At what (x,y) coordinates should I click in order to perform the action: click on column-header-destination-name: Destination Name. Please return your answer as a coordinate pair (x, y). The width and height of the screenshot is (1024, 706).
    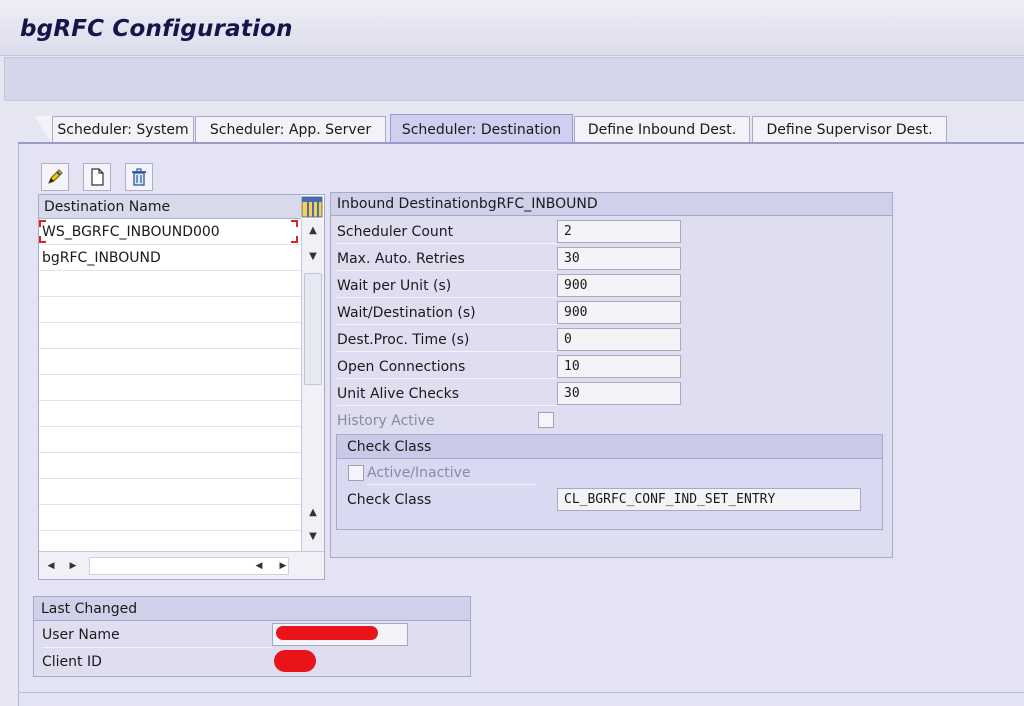
    Looking at the image, I should click on (170, 207).